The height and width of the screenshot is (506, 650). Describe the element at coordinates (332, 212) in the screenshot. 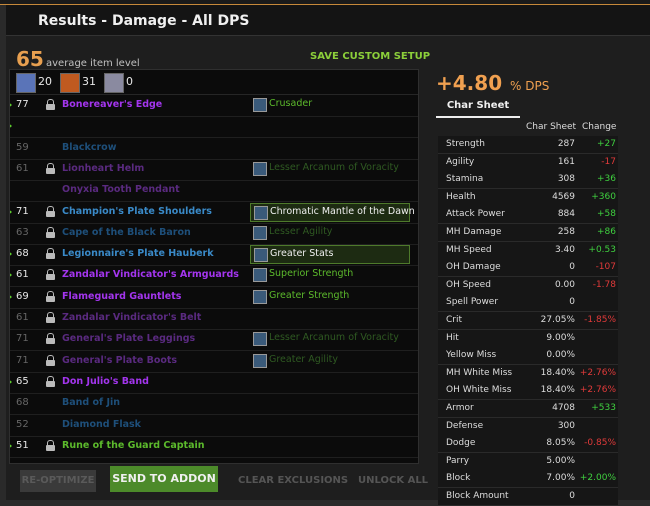

I see `enchant-slot: Chromatic Mantle of the Dawn` at that location.